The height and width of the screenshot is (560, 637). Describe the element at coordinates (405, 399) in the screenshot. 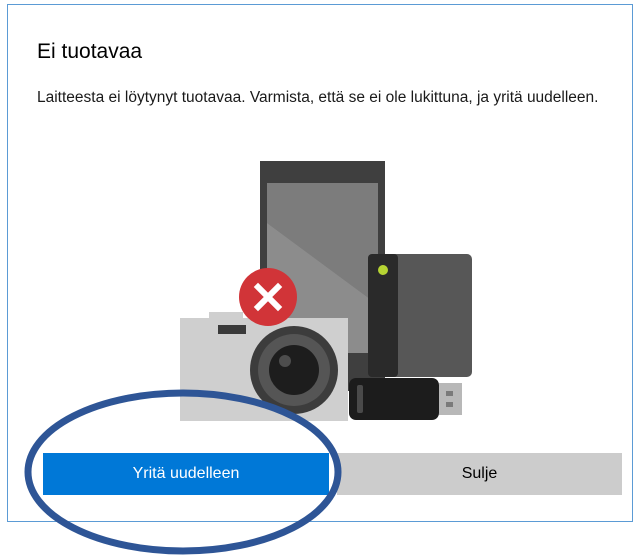

I see `usb-stick-icon` at that location.